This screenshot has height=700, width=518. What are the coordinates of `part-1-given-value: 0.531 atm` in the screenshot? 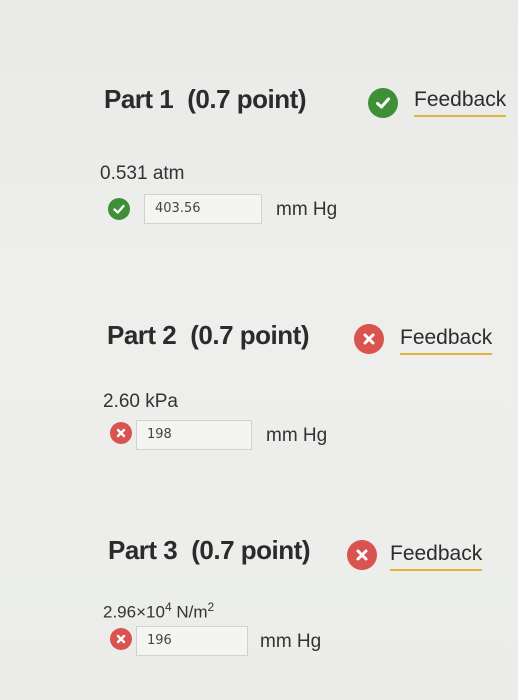 It's located at (142, 173).